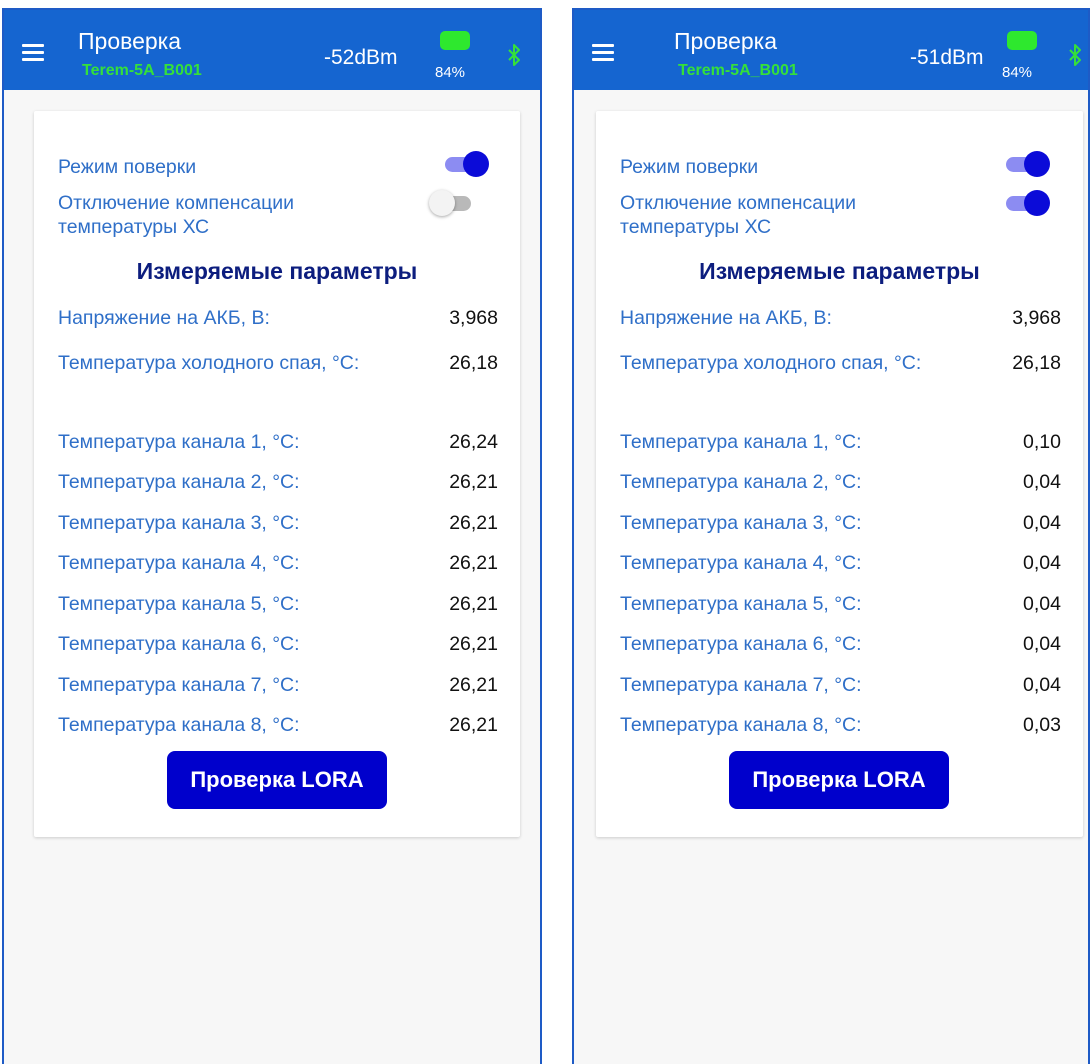 The image size is (1091, 1064). I want to click on channel-row: Температура канала 7, °C: 26,21, so click(278, 687).